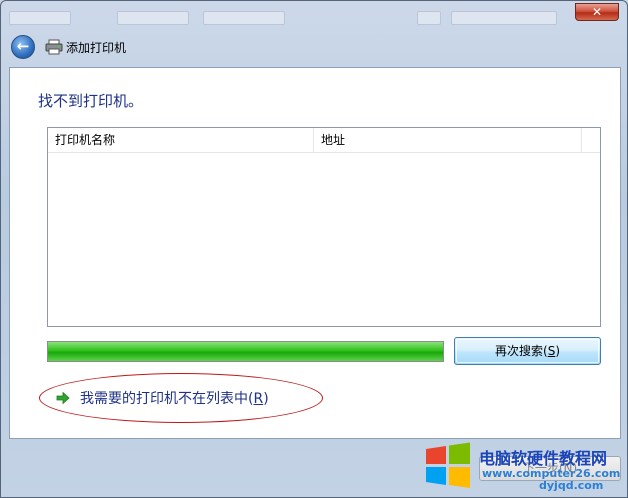  I want to click on blurred-refresh, so click(429, 18).